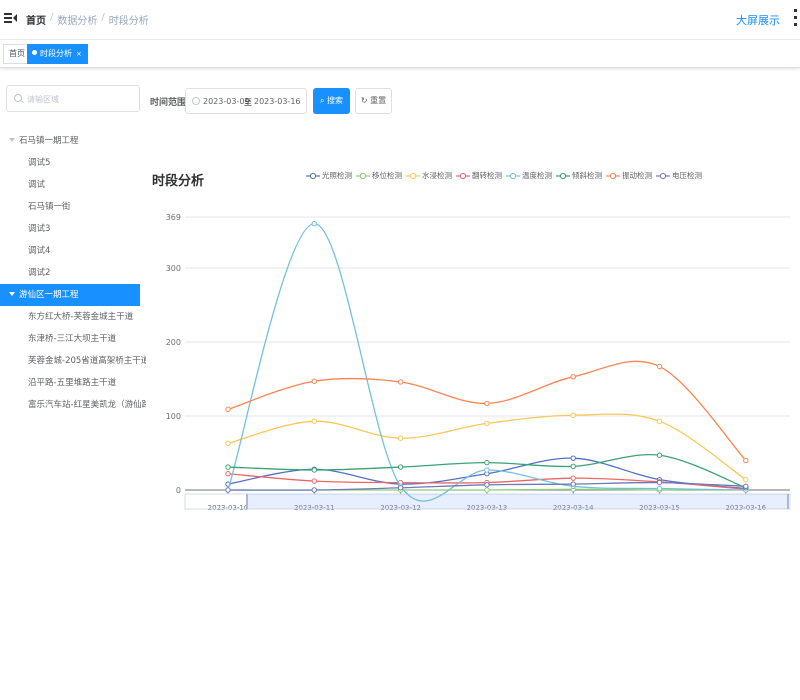 This screenshot has width=800, height=700. What do you see at coordinates (247, 501) in the screenshot?
I see `zoom-handle-left` at bounding box center [247, 501].